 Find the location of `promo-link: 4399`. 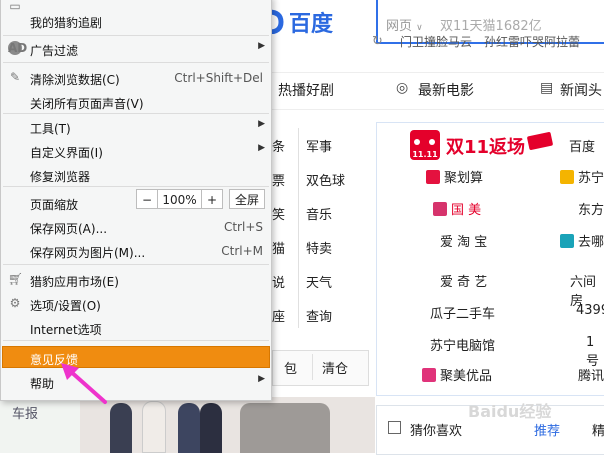

promo-link: 4399 is located at coordinates (590, 310).